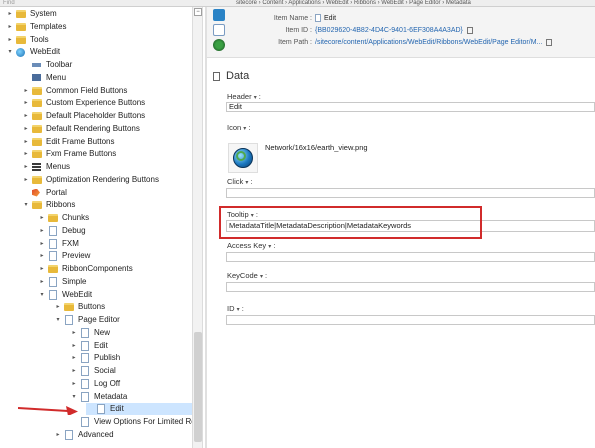 Image resolution: width=595 pixels, height=448 pixels. I want to click on tree-node-label: Menus, so click(58, 166).